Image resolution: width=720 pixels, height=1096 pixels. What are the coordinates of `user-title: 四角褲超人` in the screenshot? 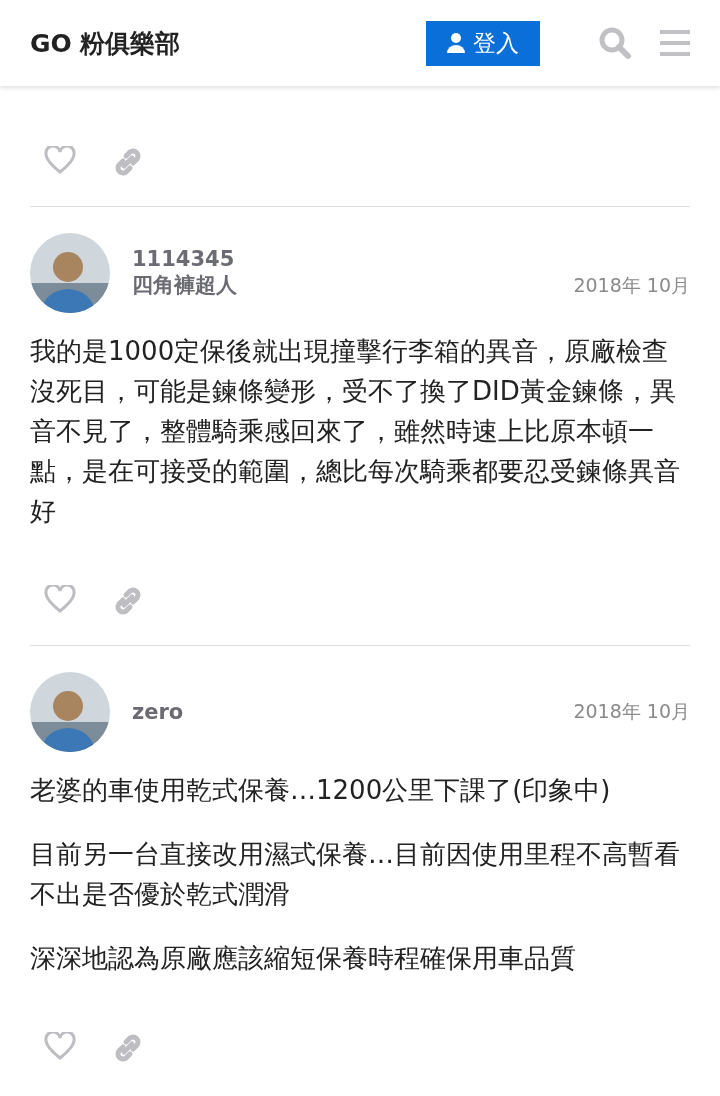 It's located at (185, 285).